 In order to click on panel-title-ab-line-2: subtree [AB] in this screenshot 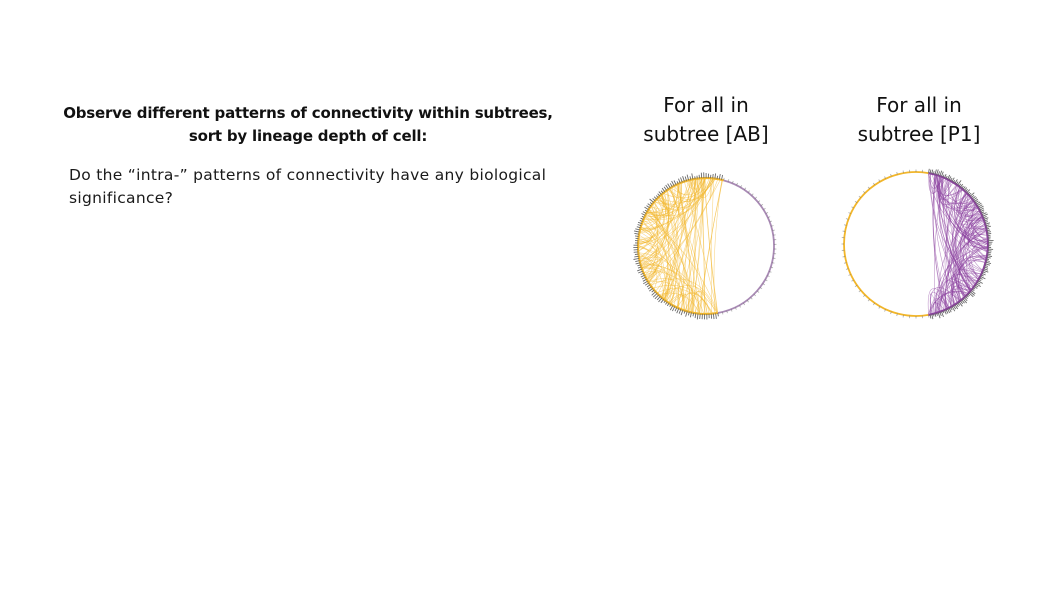, I will do `click(706, 134)`.